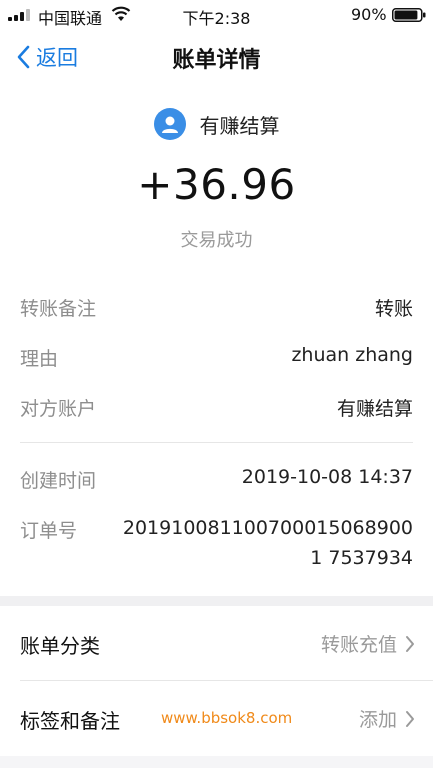 This screenshot has width=433, height=768. I want to click on watermark-text: www.bbsok8.com, so click(227, 718).